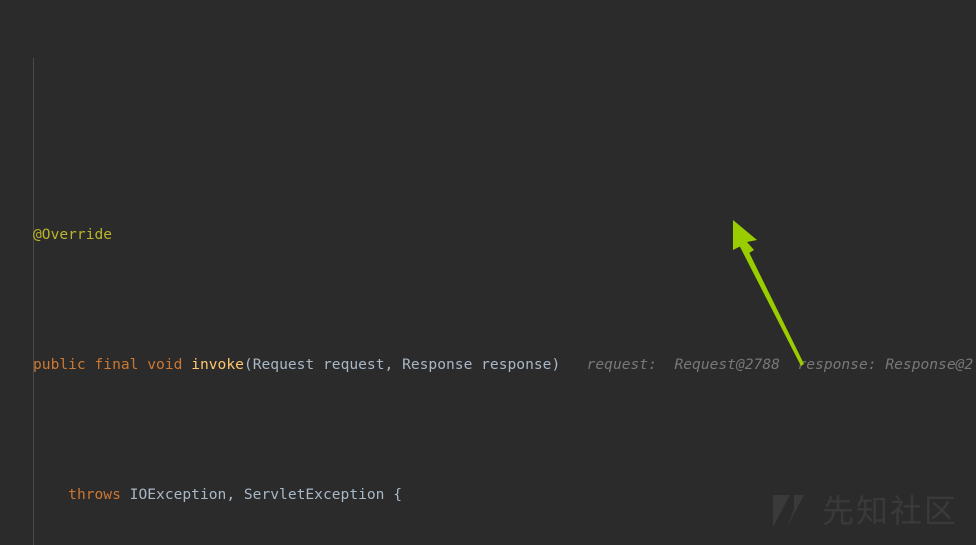 Image resolution: width=976 pixels, height=545 pixels. Describe the element at coordinates (165, 364) in the screenshot. I see `keyword-void: void` at that location.